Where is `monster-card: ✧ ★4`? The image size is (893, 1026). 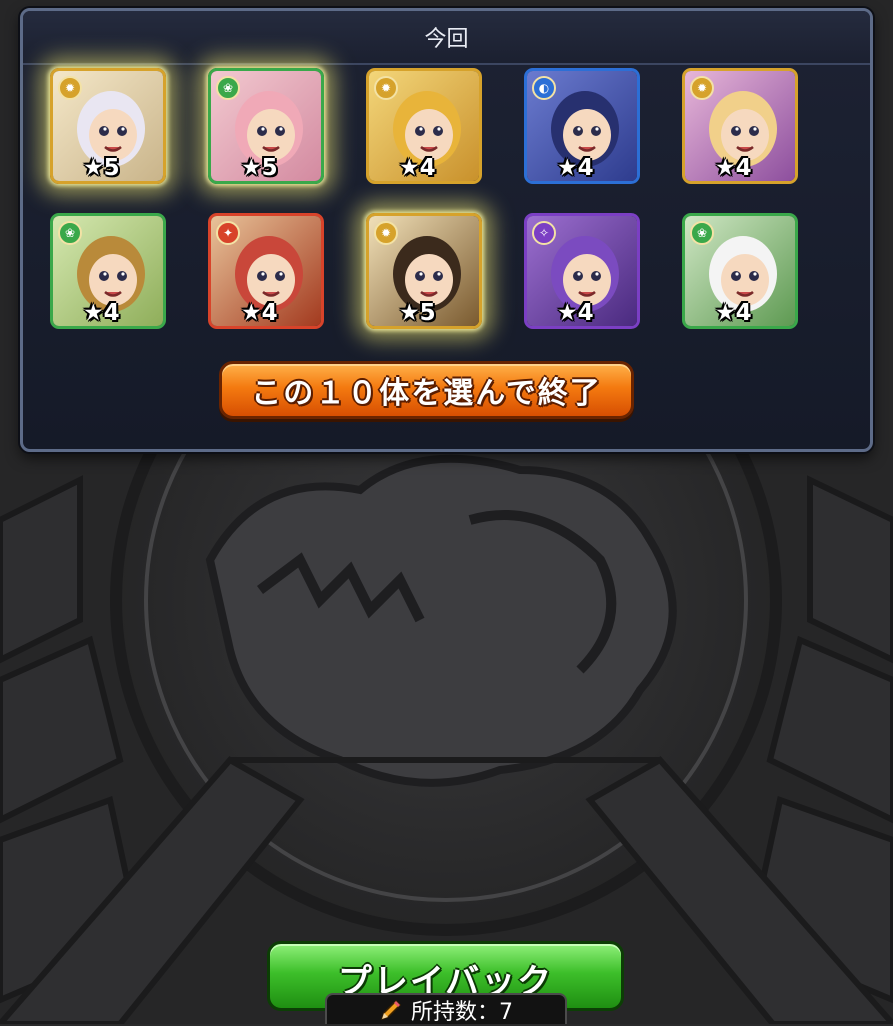
monster-card: ✧ ★4 is located at coordinates (582, 271).